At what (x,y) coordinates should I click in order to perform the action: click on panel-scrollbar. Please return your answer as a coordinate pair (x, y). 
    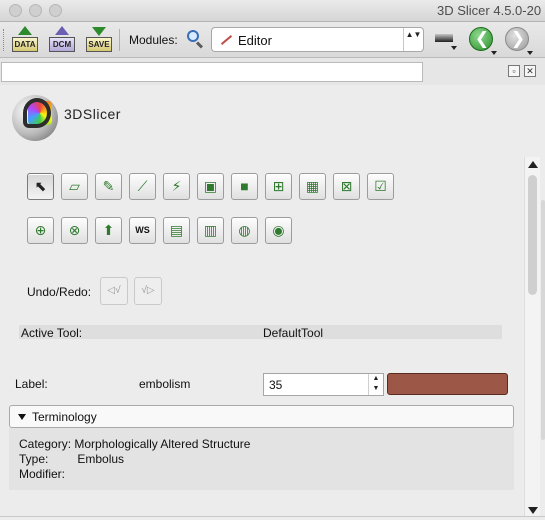
    Looking at the image, I should click on (532, 337).